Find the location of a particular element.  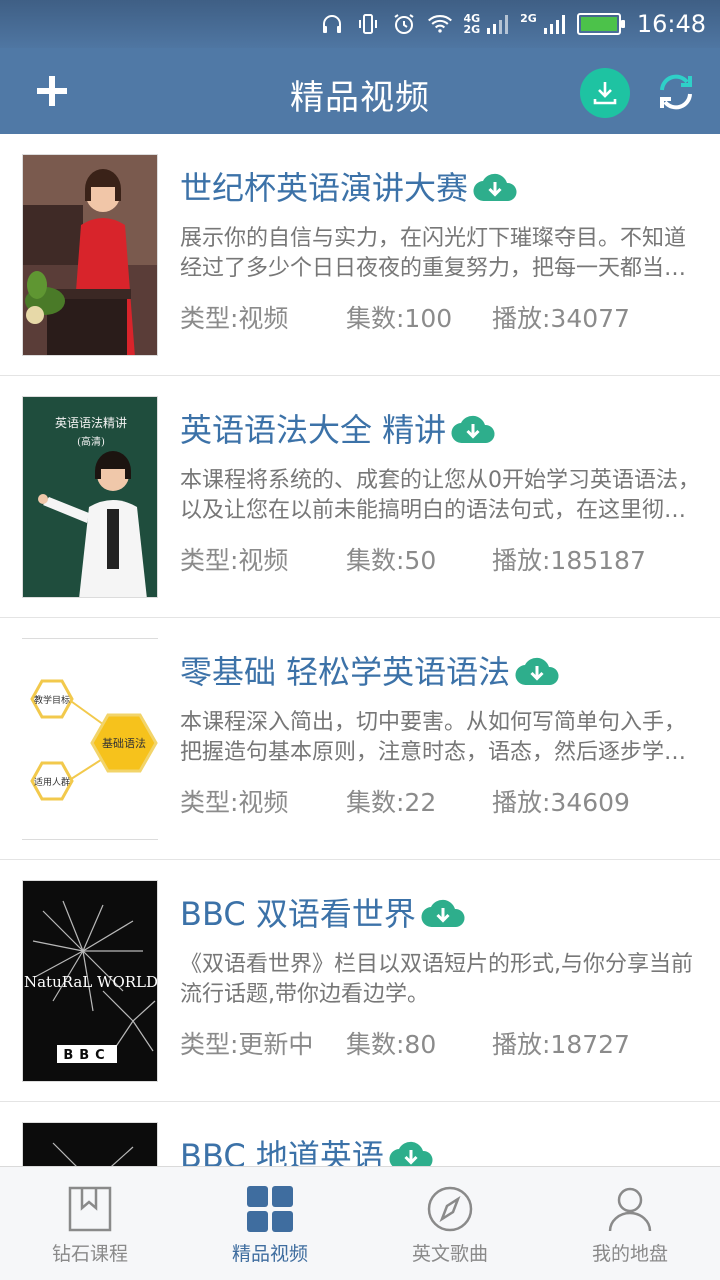

user-icon is located at coordinates (630, 1209).